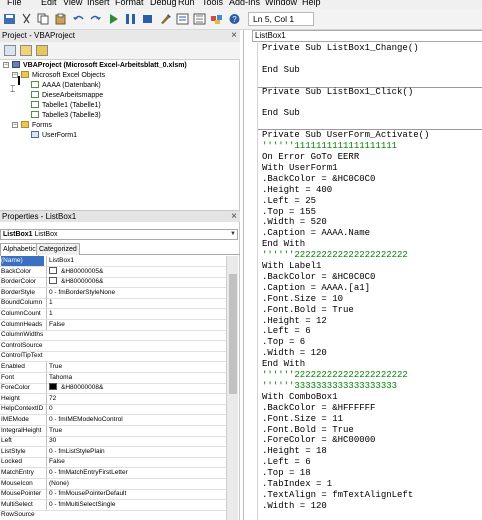  I want to click on property-row: MultiSelect 0 - fmMultiSelectSingle, so click(113, 505).